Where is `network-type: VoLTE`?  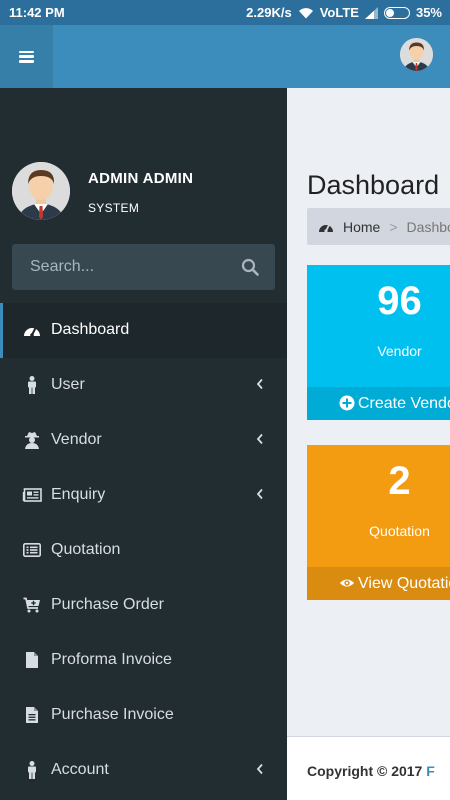 network-type: VoLTE is located at coordinates (339, 12).